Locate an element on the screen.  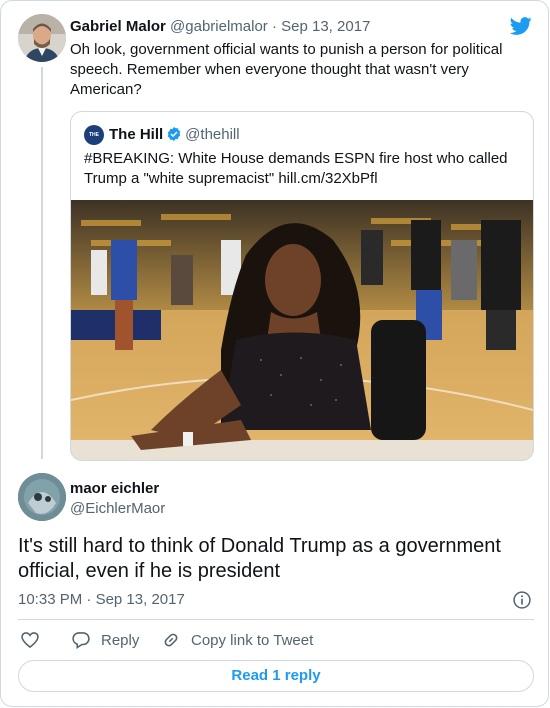
reply-label: Reply is located at coordinates (120, 640).